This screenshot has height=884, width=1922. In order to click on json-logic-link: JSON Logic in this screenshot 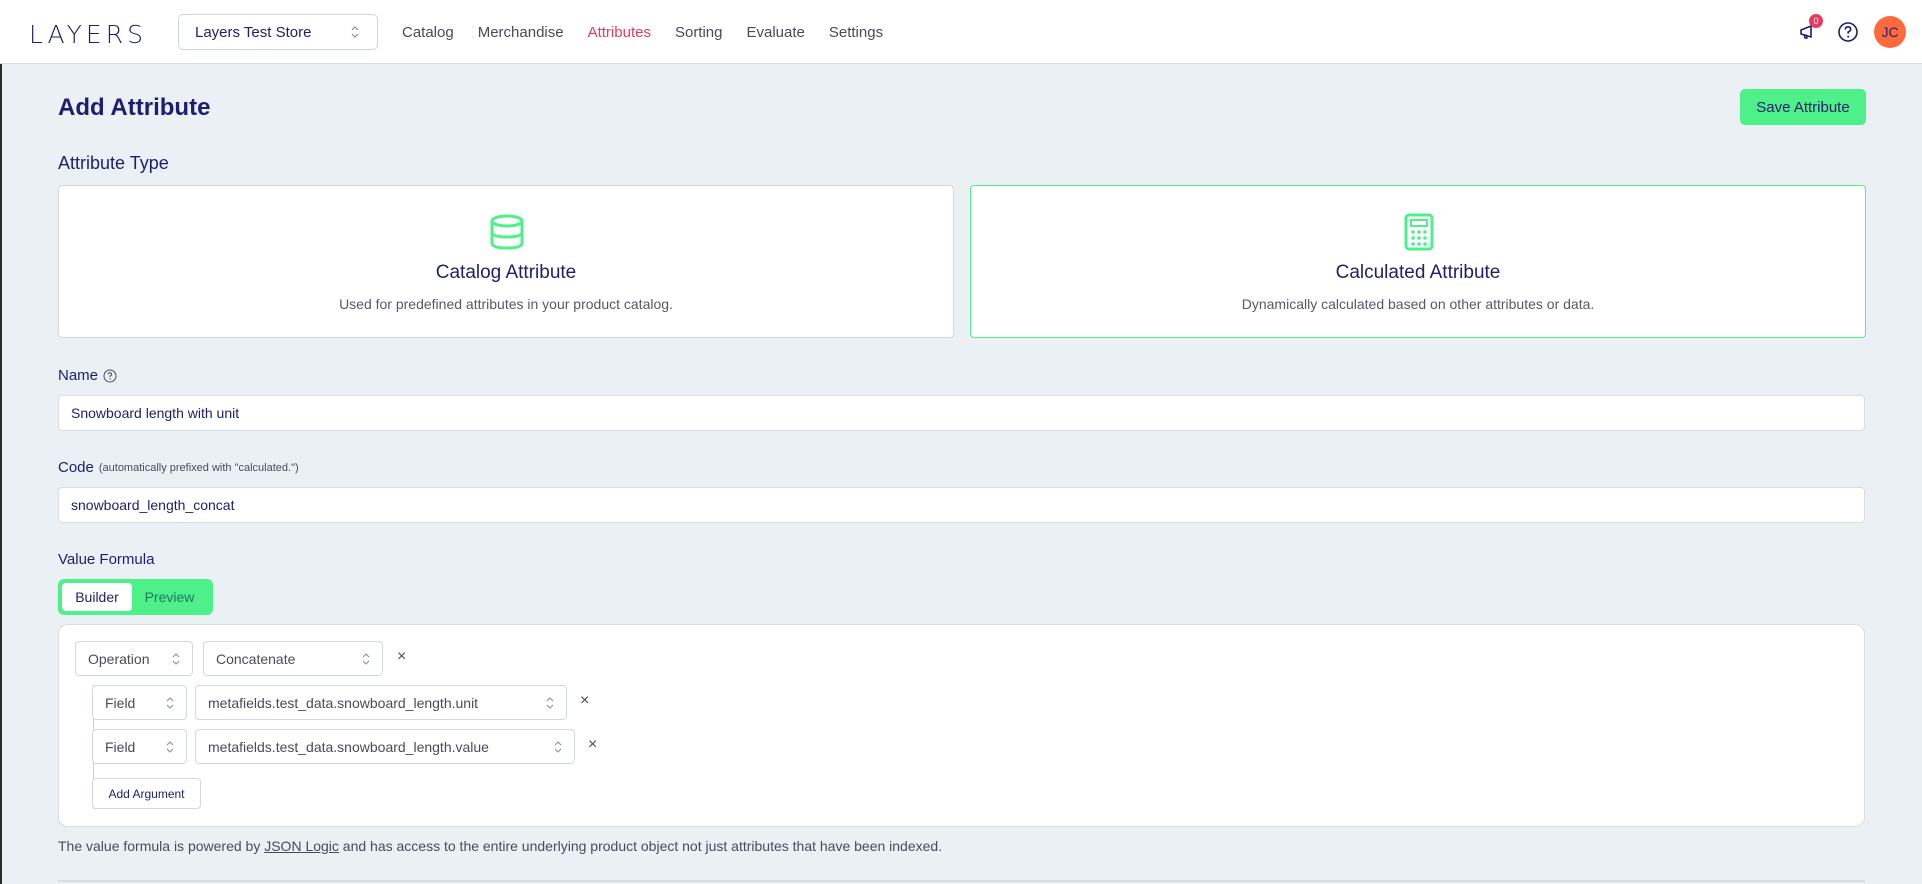, I will do `click(301, 846)`.